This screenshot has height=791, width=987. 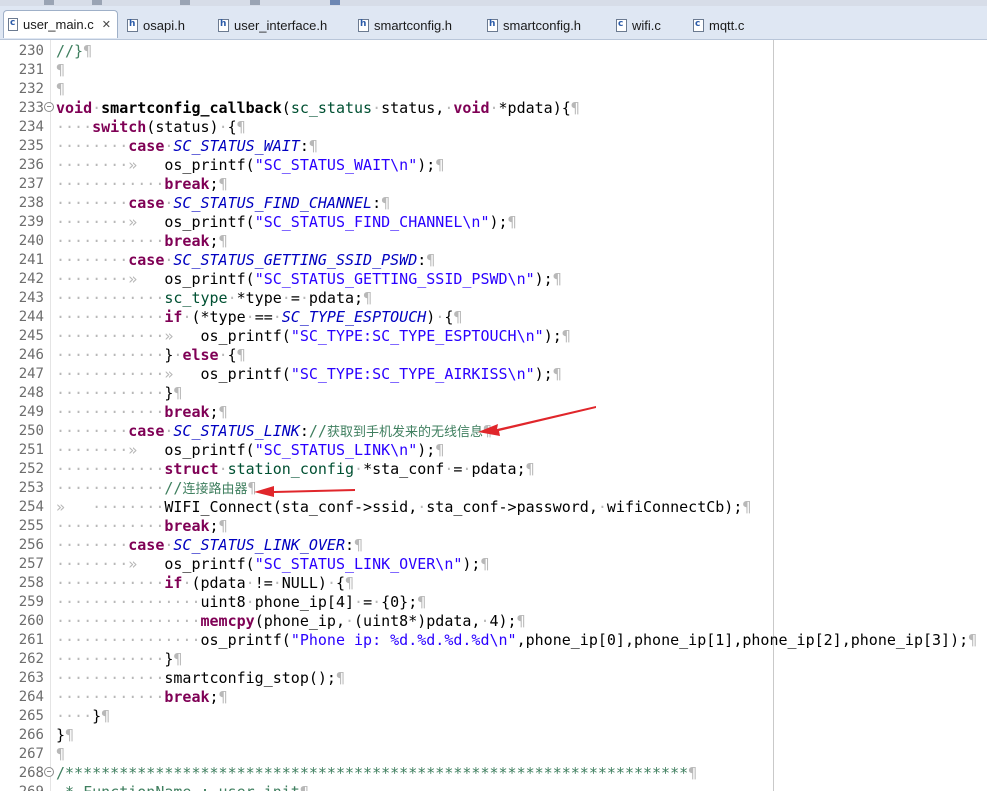 I want to click on tab-label: user_main.c, so click(x=58, y=24).